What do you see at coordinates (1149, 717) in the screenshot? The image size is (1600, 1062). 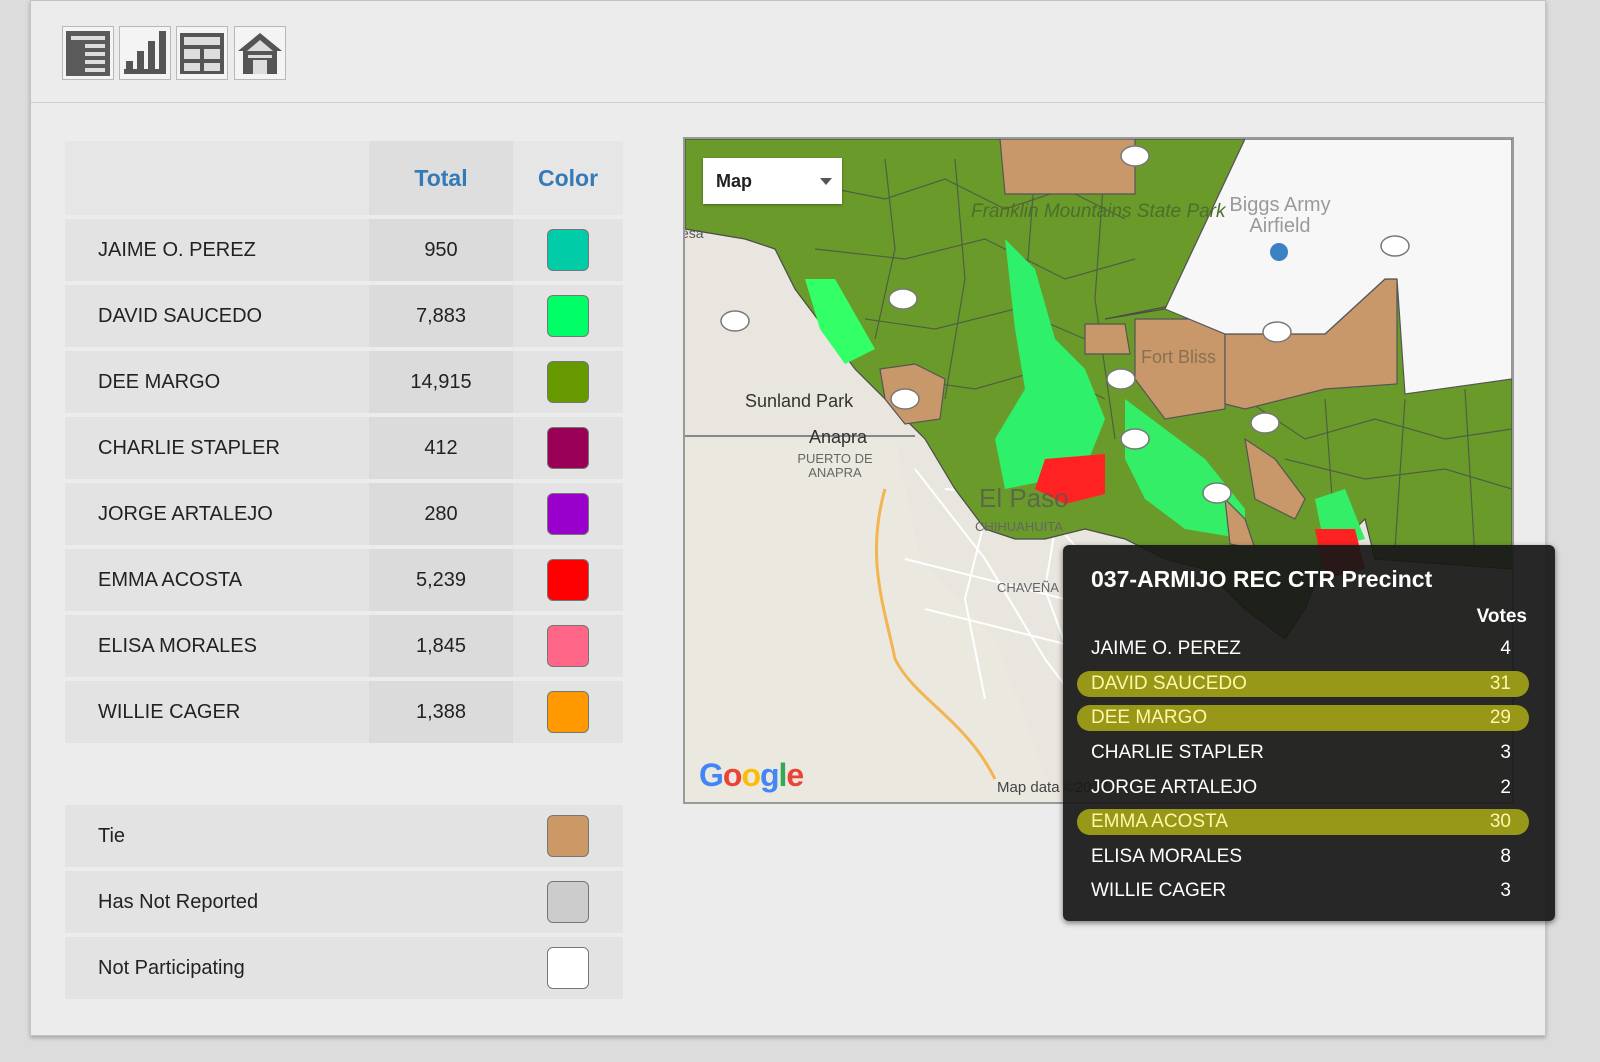 I see `tooltip-candidate: DEE MARGO` at bounding box center [1149, 717].